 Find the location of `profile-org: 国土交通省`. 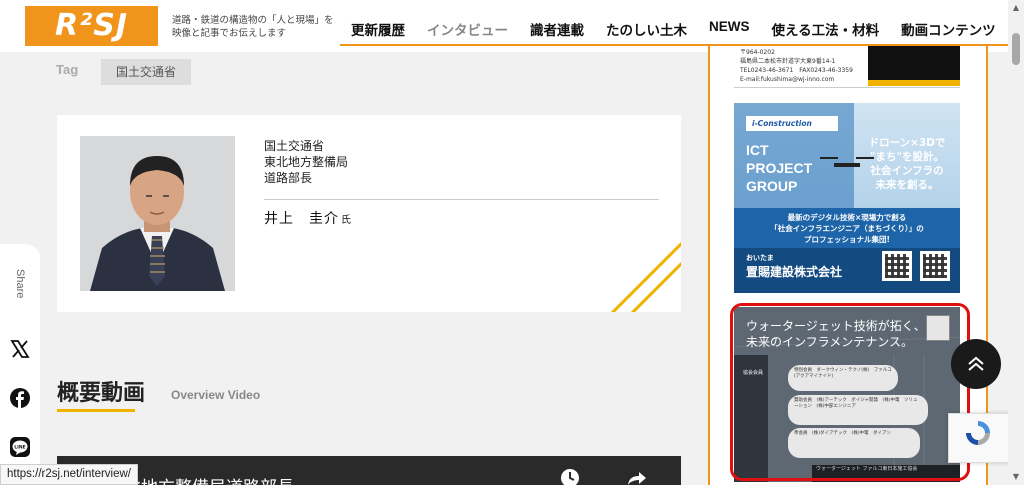

profile-org: 国土交通省 is located at coordinates (294, 146).